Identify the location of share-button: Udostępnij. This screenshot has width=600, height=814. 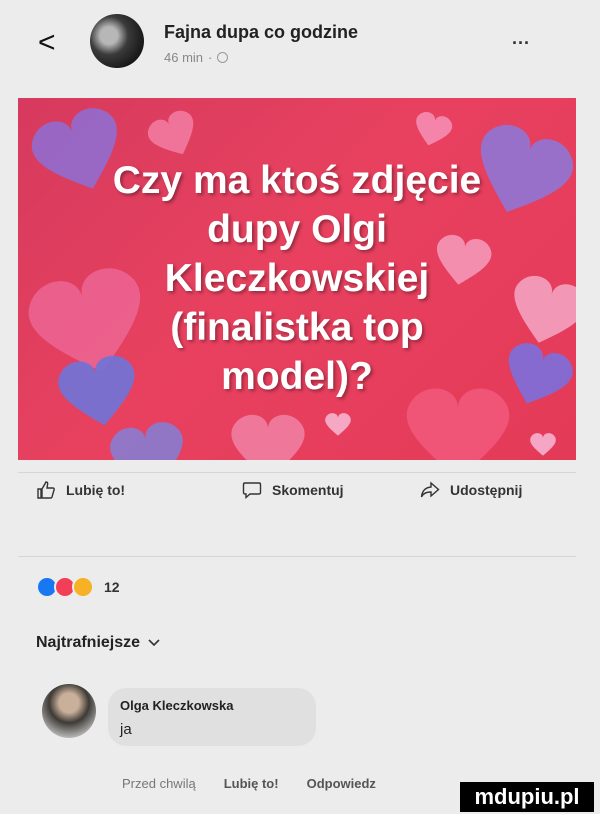
(471, 490).